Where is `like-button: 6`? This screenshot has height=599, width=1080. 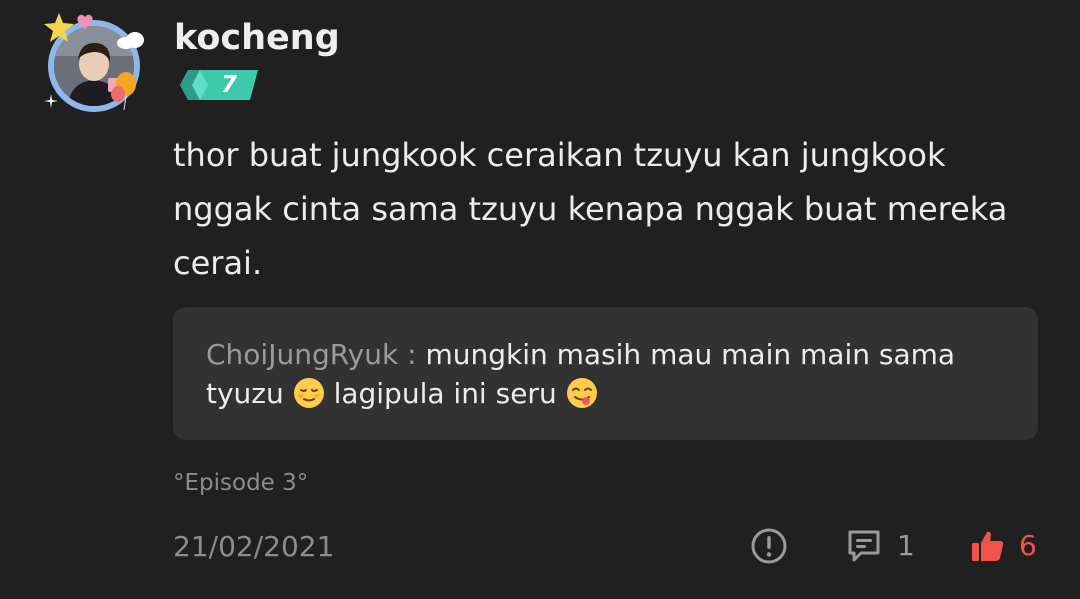 like-button: 6 is located at coordinates (1004, 546).